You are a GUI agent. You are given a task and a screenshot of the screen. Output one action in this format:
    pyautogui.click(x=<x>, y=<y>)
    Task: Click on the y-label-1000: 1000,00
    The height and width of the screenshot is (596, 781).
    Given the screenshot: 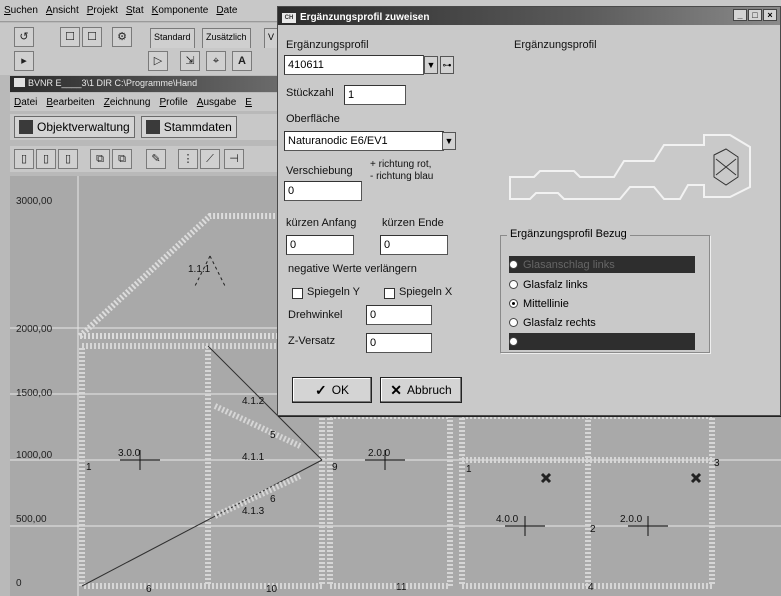 What is the action you would take?
    pyautogui.click(x=34, y=455)
    